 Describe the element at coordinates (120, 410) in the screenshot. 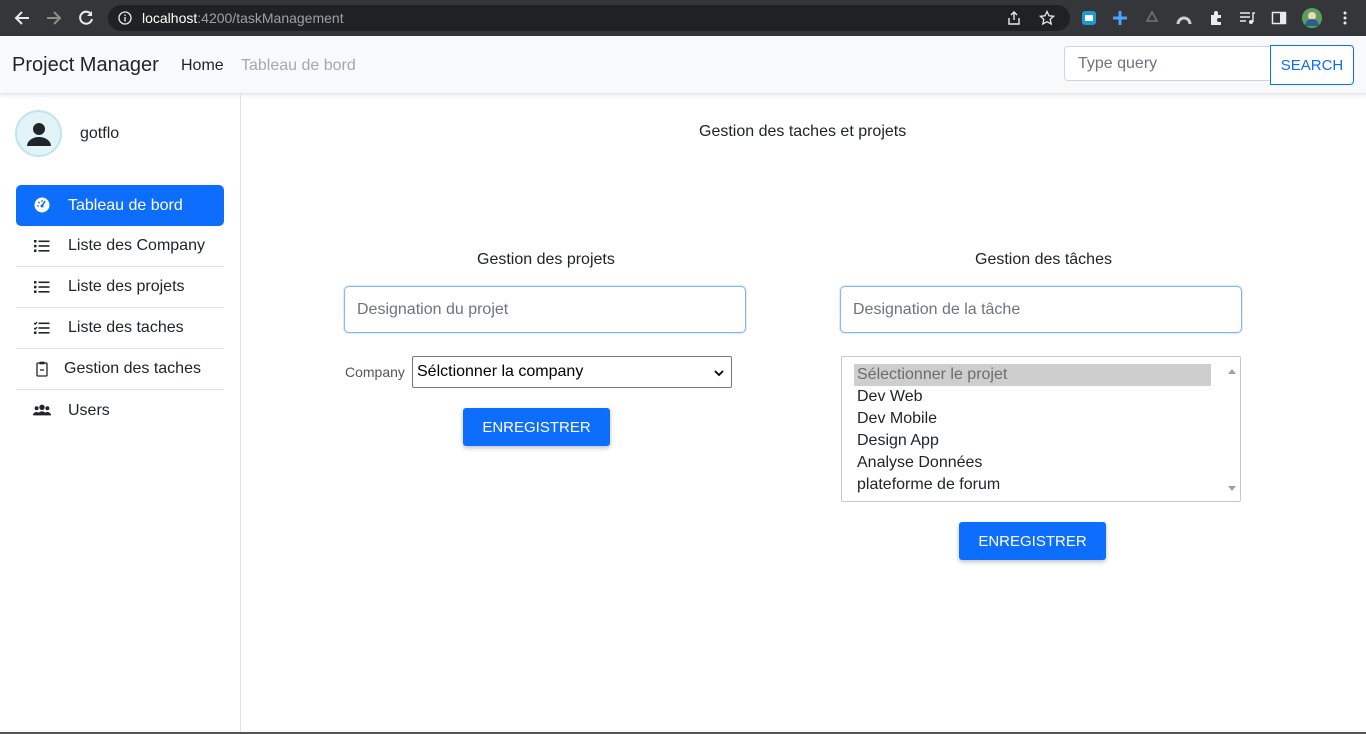

I see `sidebar-item-users: Users` at that location.